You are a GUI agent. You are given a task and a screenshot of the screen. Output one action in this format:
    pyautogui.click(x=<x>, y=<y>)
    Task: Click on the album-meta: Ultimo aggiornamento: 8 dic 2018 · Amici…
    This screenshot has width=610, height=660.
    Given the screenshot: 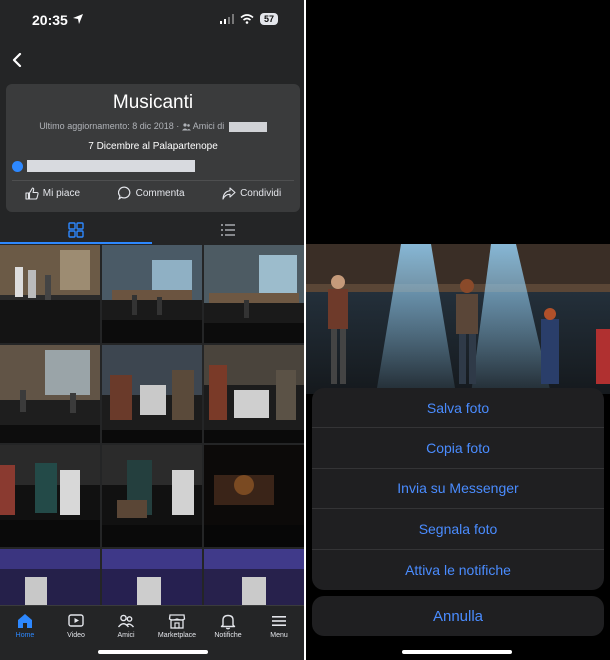 What is the action you would take?
    pyautogui.click(x=153, y=126)
    